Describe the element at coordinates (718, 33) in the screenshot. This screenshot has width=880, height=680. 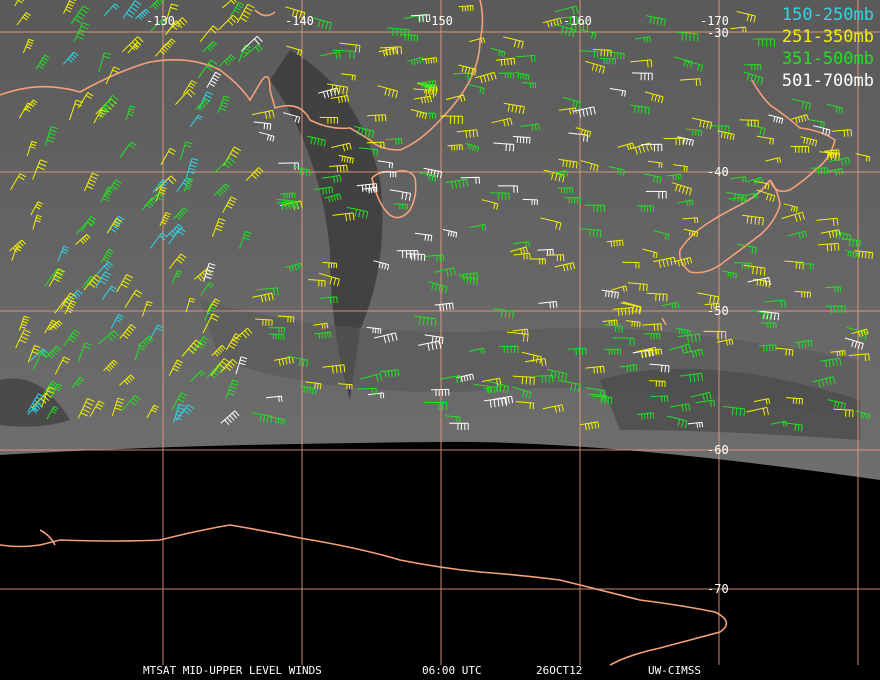
I see `lat-label: -30` at that location.